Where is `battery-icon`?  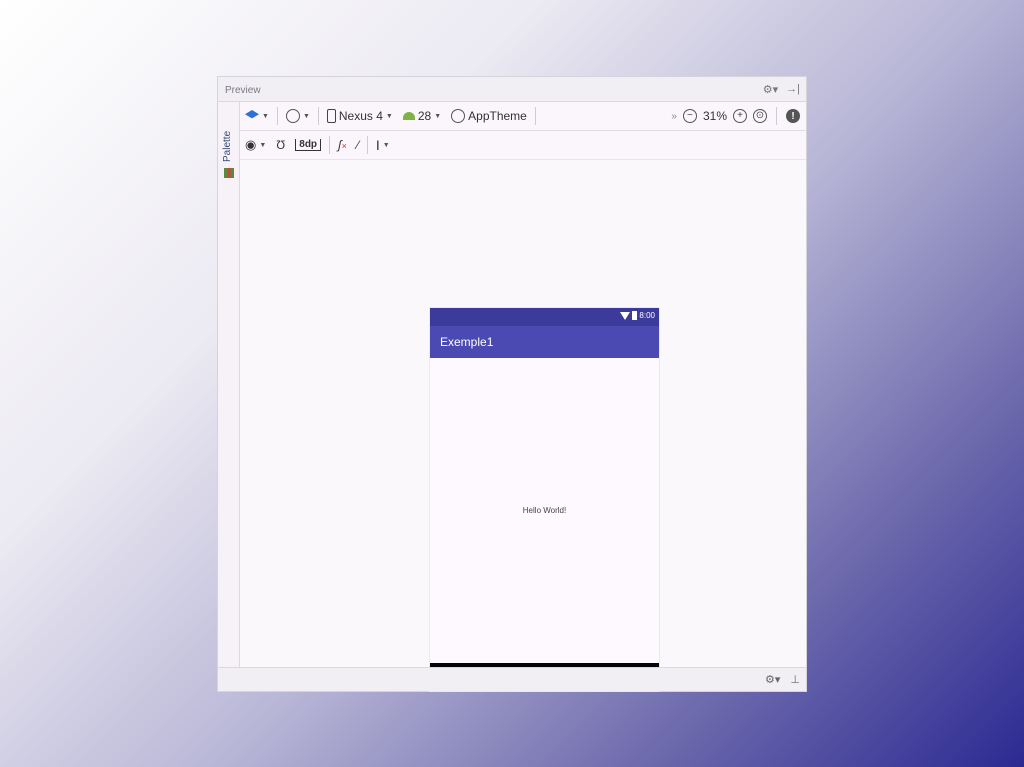
battery-icon is located at coordinates (635, 315).